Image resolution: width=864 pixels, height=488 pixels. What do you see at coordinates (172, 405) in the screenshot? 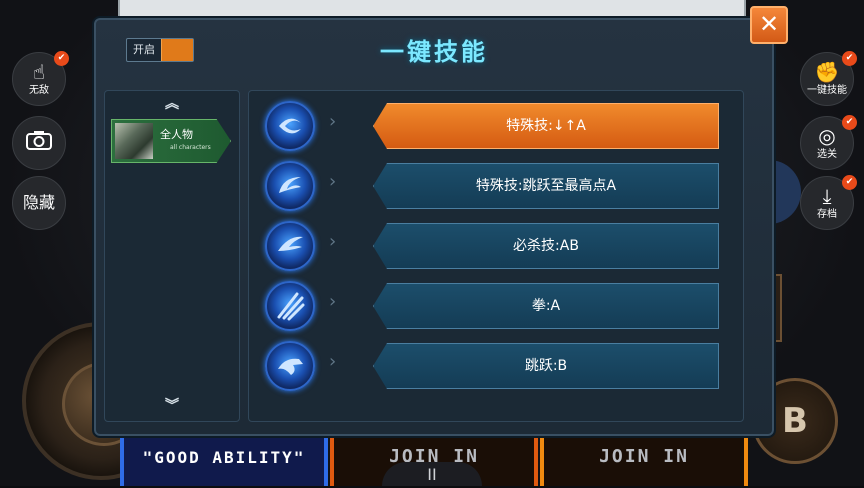
I see `scroll-down-icon: ︾` at bounding box center [172, 405].